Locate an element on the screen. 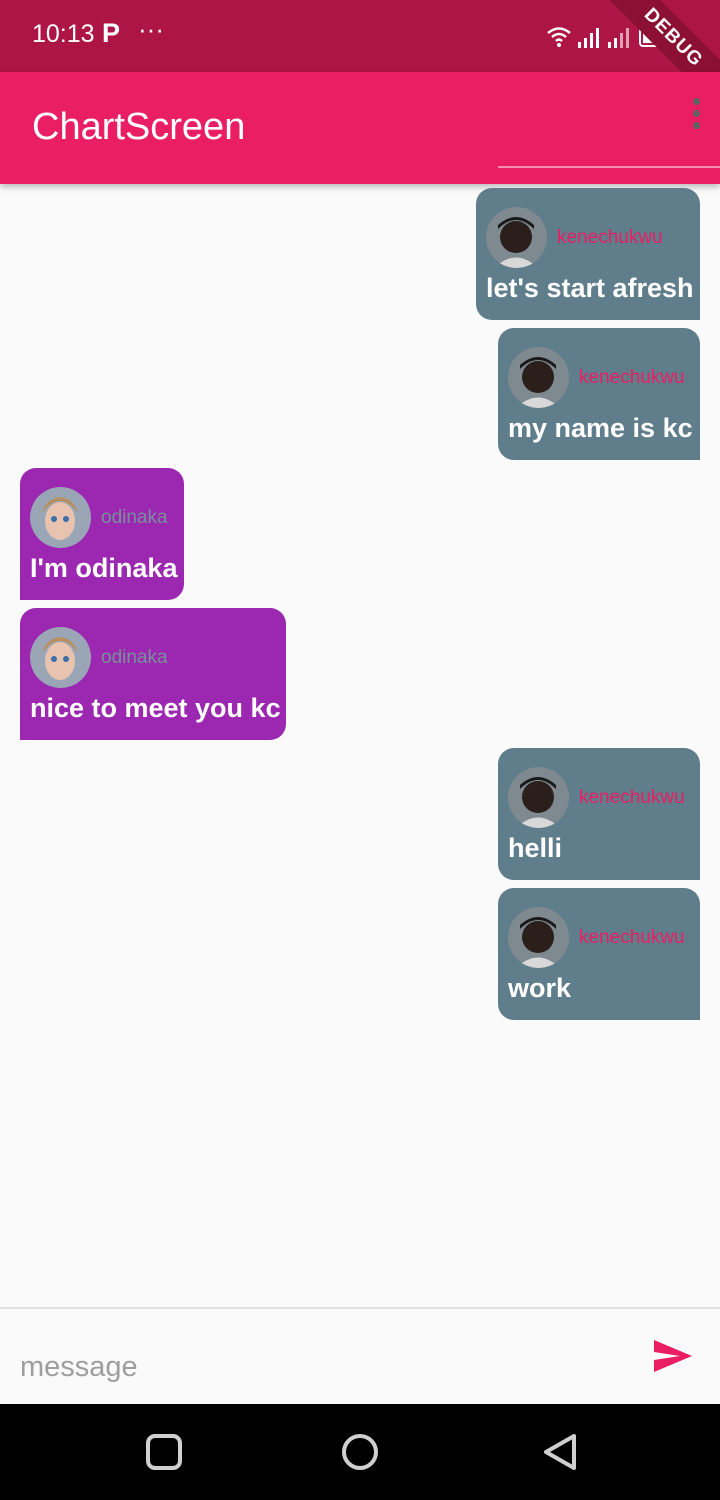 This screenshot has width=720, height=1500. message-bubble: kenechukwu helli is located at coordinates (599, 814).